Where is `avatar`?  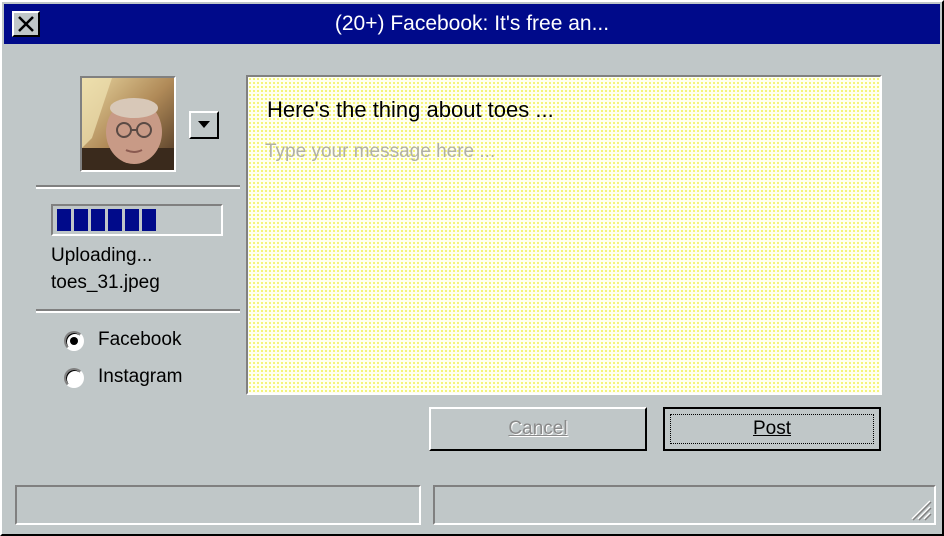 avatar is located at coordinates (128, 124).